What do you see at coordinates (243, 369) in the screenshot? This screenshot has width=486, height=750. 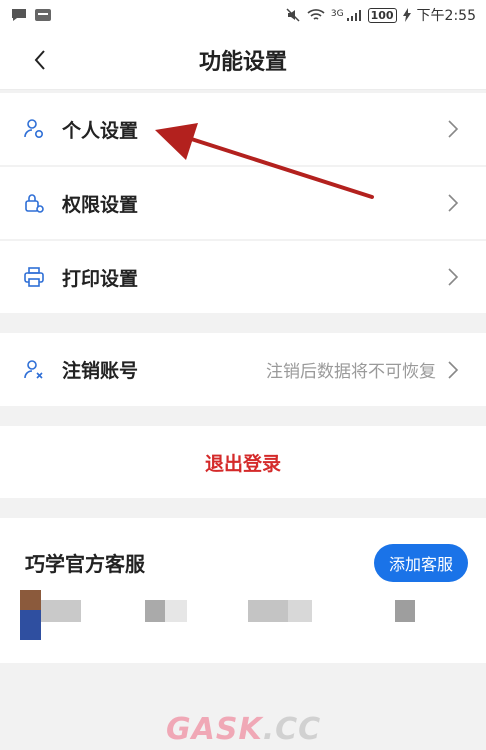 I see `settings-item-cancel-account: 注销账号 注销后数据将不可恢复` at bounding box center [243, 369].